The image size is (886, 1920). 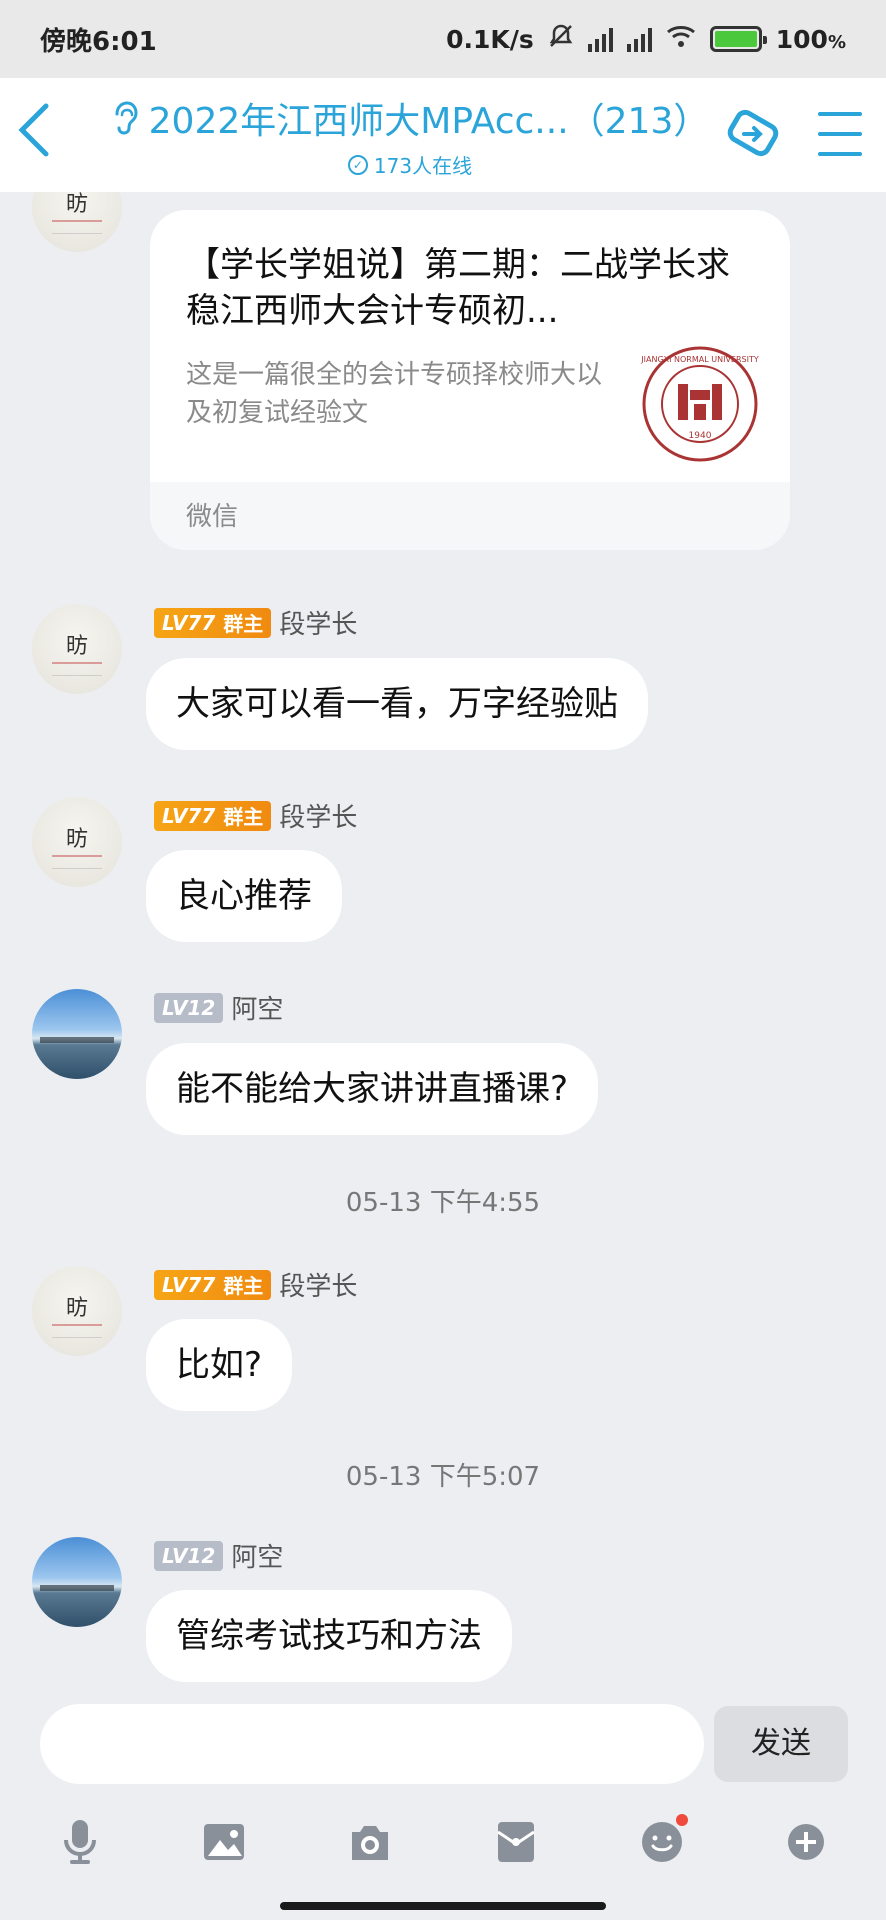 I want to click on svg-text: JIANGXI NORMAL UNIVERSITY, so click(x=699, y=359).